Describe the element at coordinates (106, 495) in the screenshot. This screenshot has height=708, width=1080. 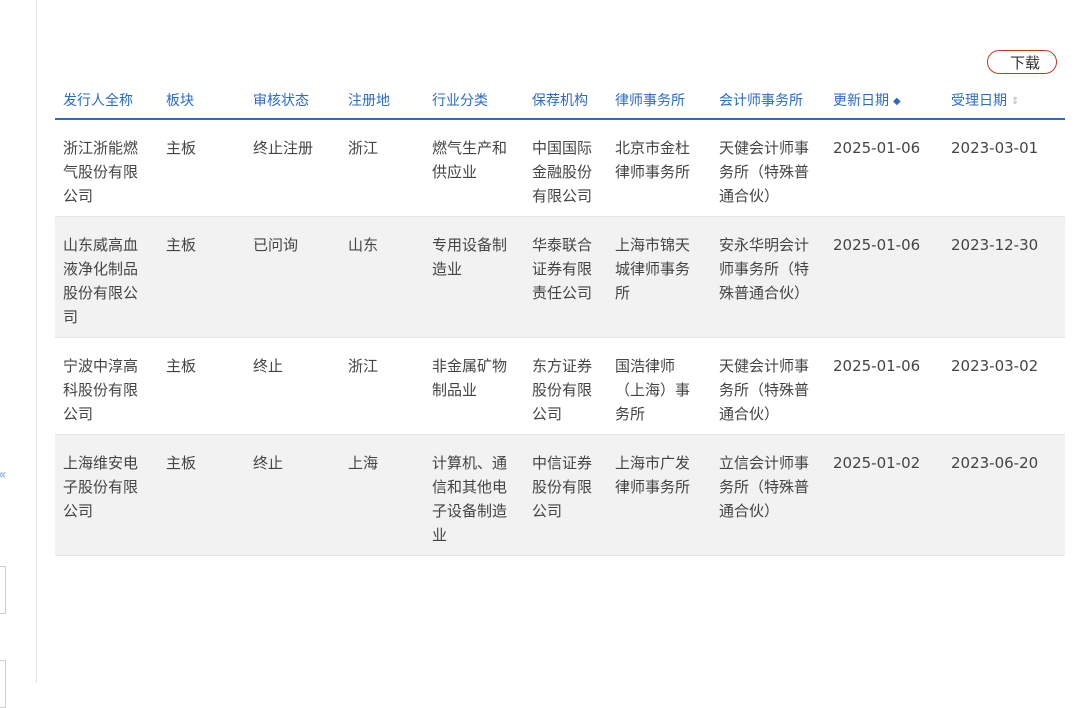
I see `issuer-cell: 上海维安电子股份有限公司` at that location.